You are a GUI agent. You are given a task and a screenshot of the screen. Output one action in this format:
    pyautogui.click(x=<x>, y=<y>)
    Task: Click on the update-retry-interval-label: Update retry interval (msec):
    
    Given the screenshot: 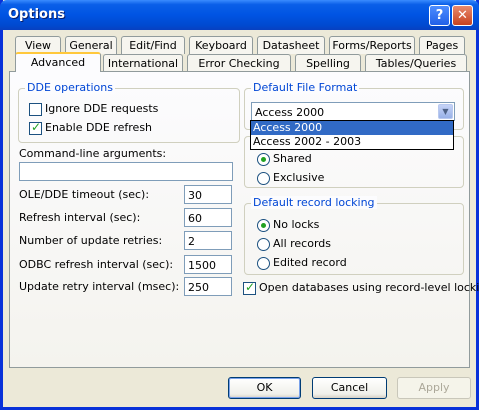 What is the action you would take?
    pyautogui.click(x=99, y=286)
    